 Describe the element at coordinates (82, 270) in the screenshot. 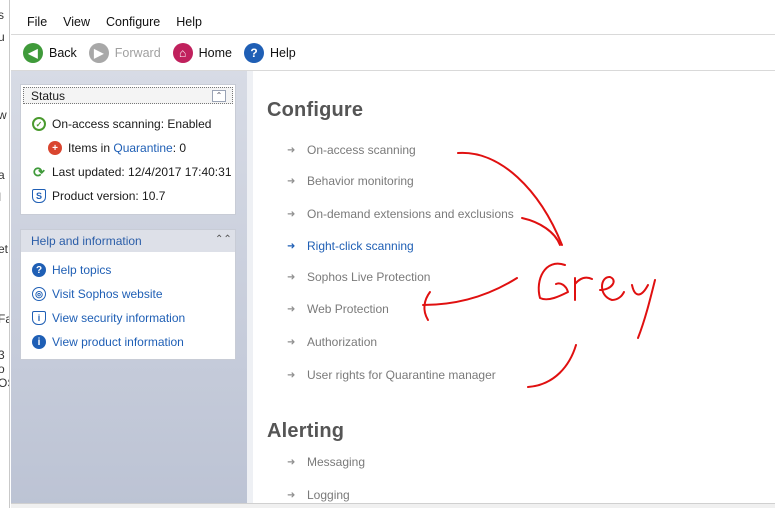

I see `help-topics-label: Help topics` at that location.